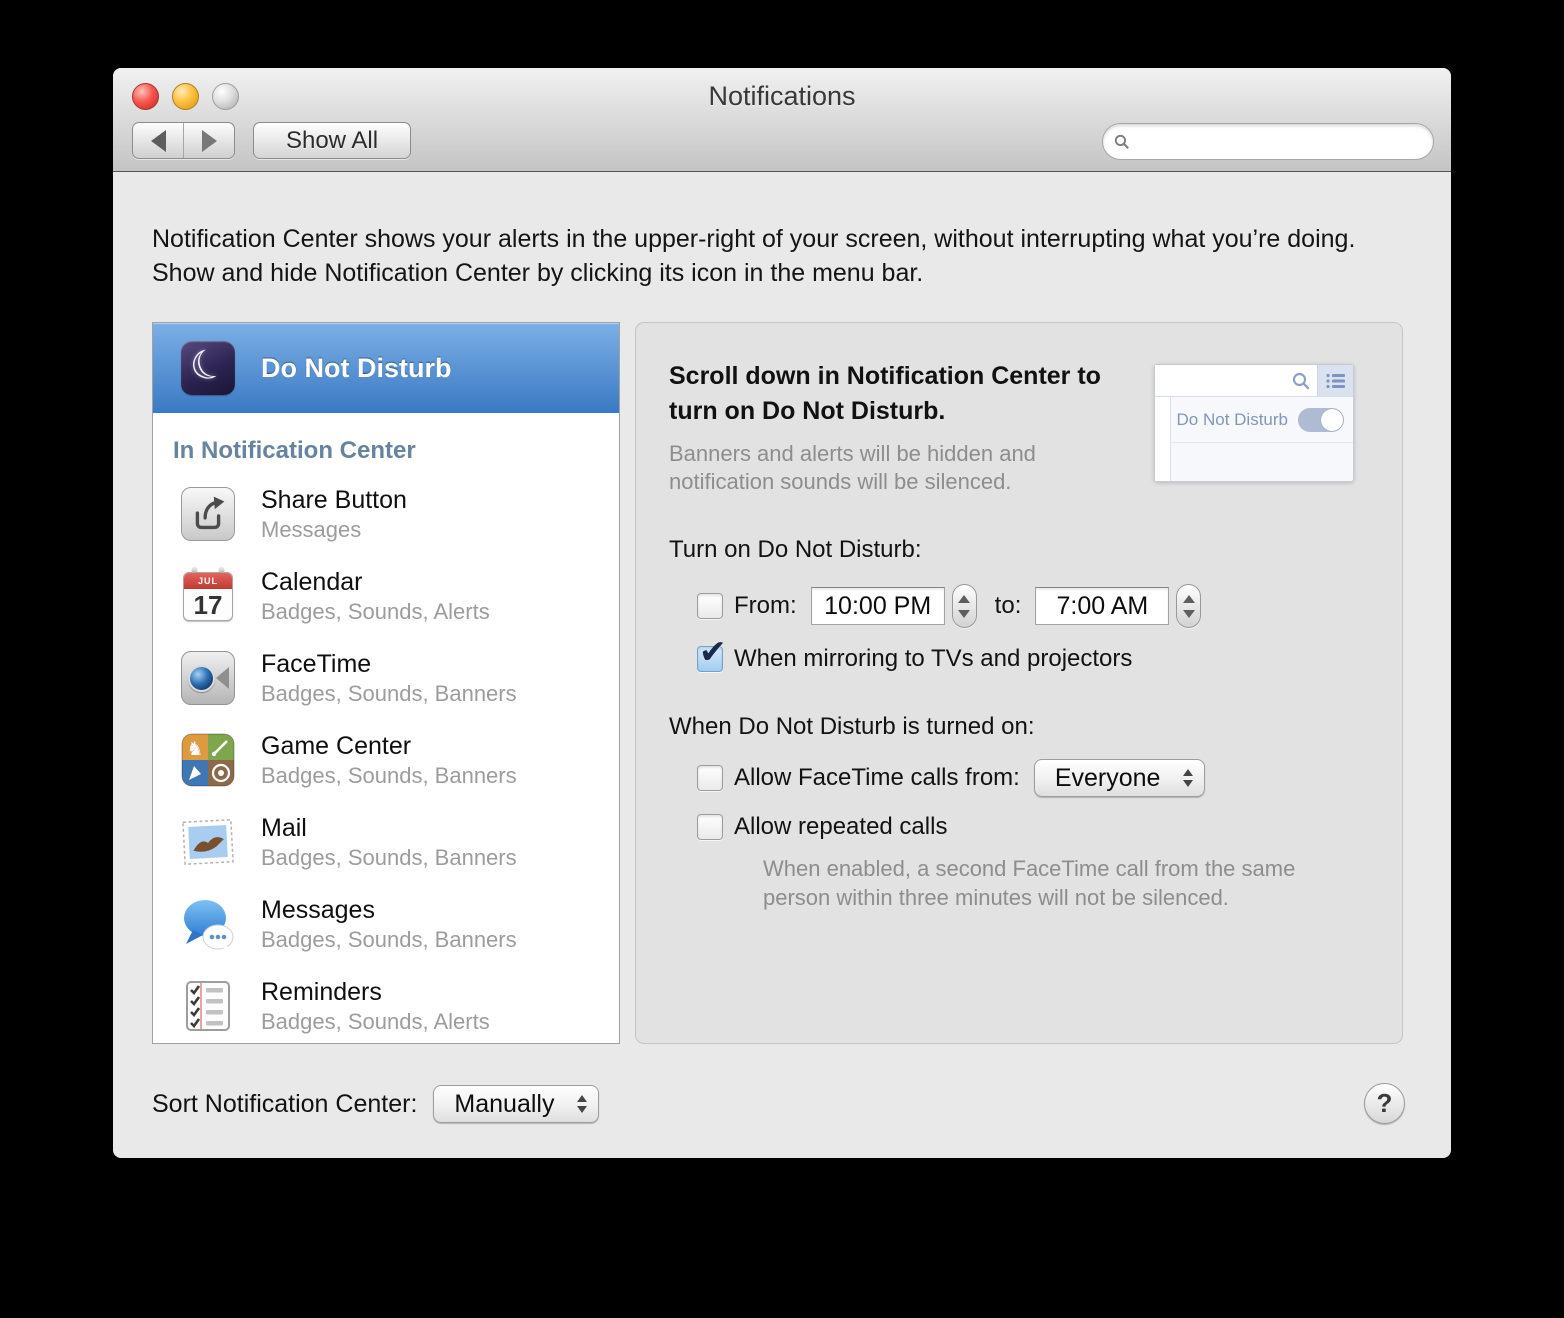 The image size is (1564, 1318). Describe the element at coordinates (782, 1104) in the screenshot. I see `footer: Sort Notification Center: Manually ?` at that location.